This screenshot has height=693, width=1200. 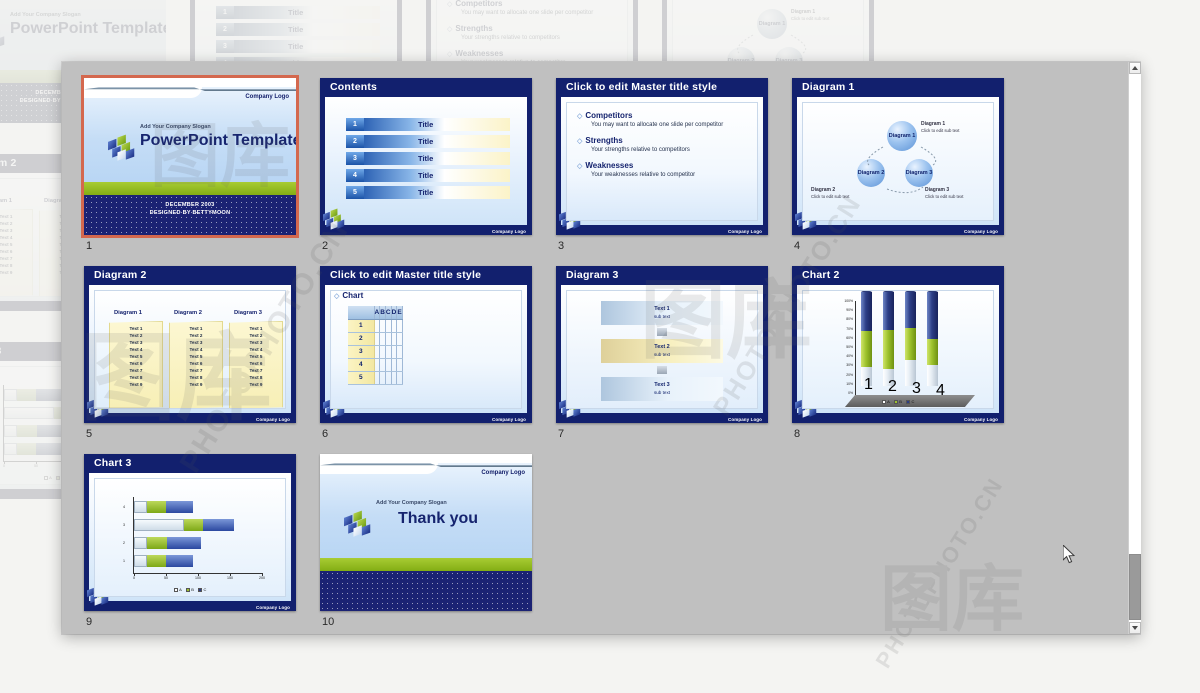 What do you see at coordinates (89, 622) in the screenshot?
I see `slide-number-label: 9` at bounding box center [89, 622].